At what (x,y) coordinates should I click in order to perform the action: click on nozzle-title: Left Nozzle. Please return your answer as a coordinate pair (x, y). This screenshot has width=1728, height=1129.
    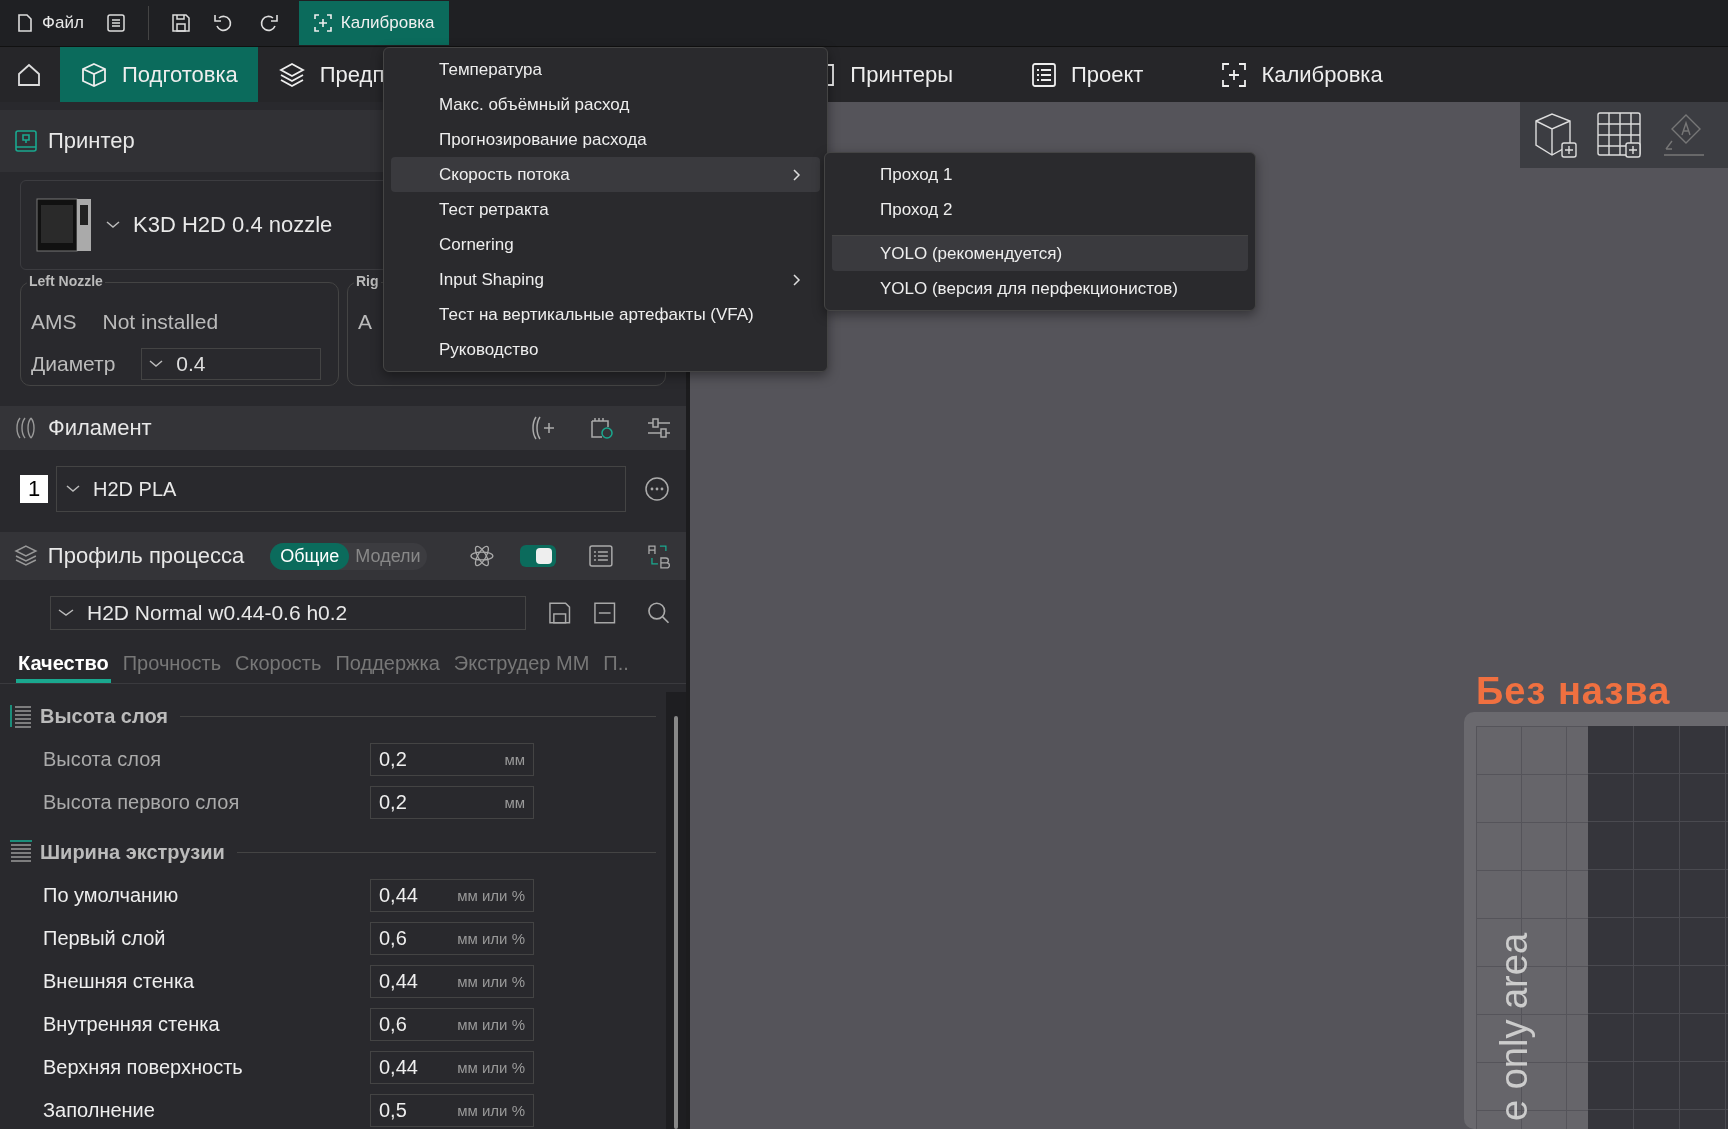
    Looking at the image, I should click on (66, 281).